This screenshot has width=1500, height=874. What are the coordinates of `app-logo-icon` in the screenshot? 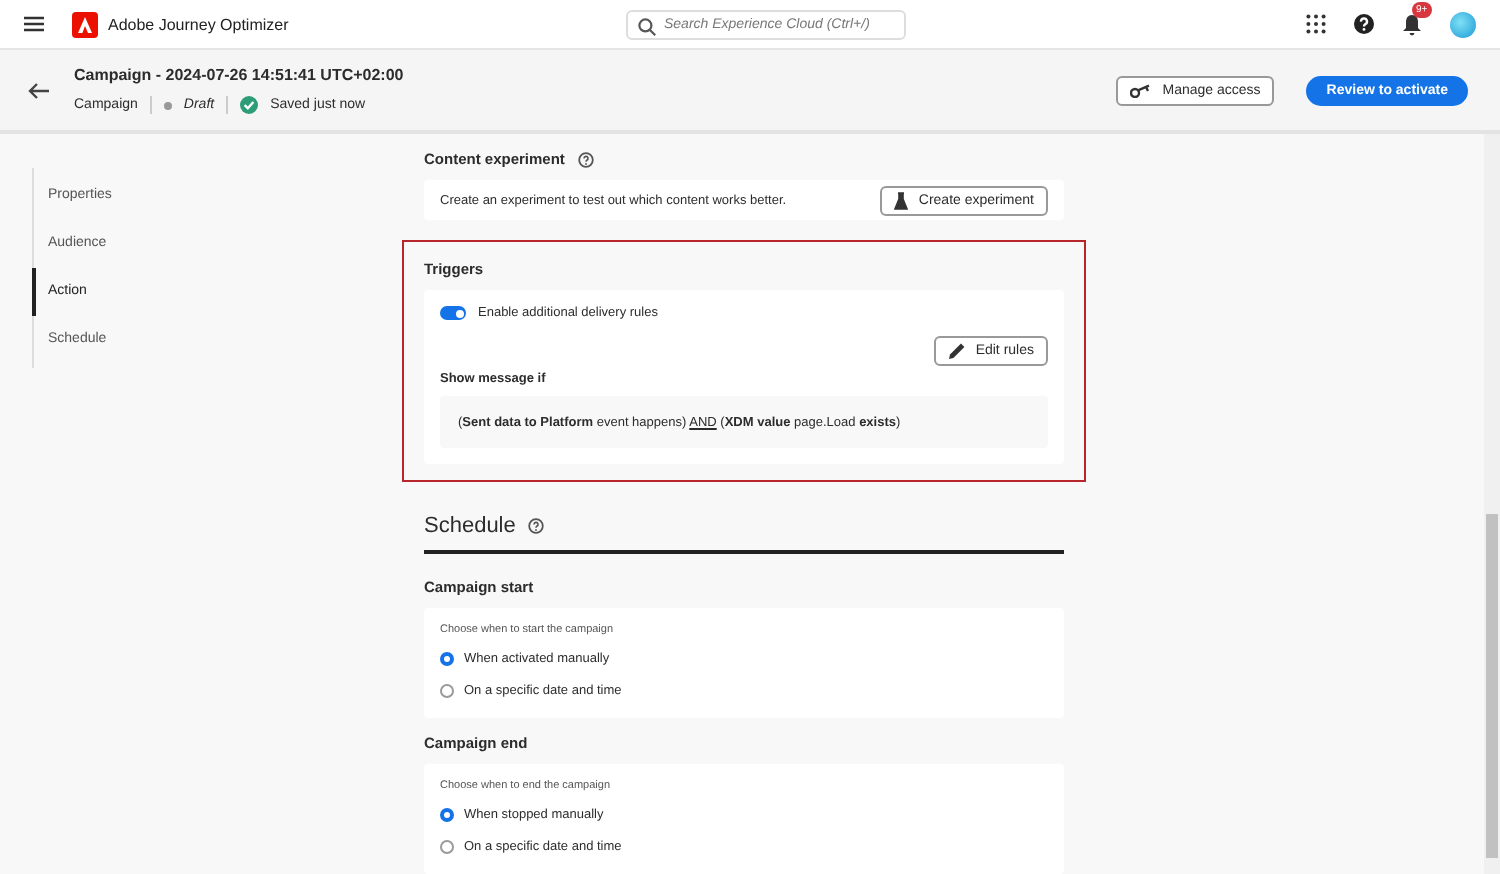 It's located at (85, 24).